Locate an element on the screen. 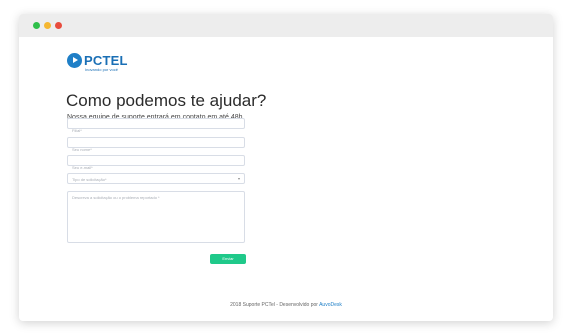 Image resolution: width=572 pixels, height=336 pixels. name-input is located at coordinates (156, 149).